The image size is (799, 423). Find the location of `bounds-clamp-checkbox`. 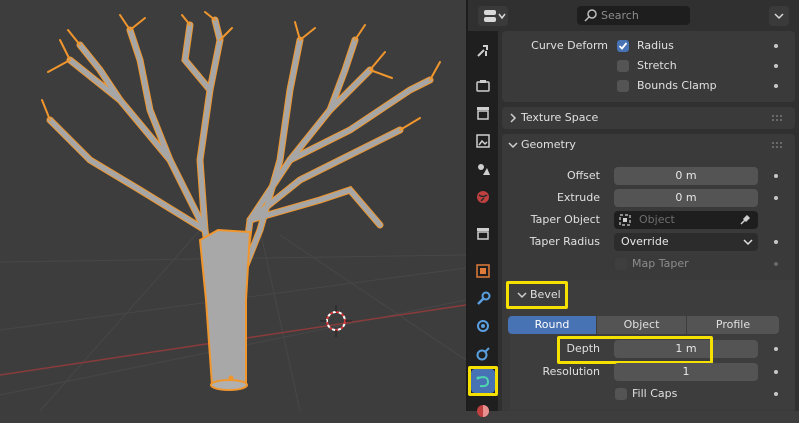

bounds-clamp-checkbox is located at coordinates (623, 86).